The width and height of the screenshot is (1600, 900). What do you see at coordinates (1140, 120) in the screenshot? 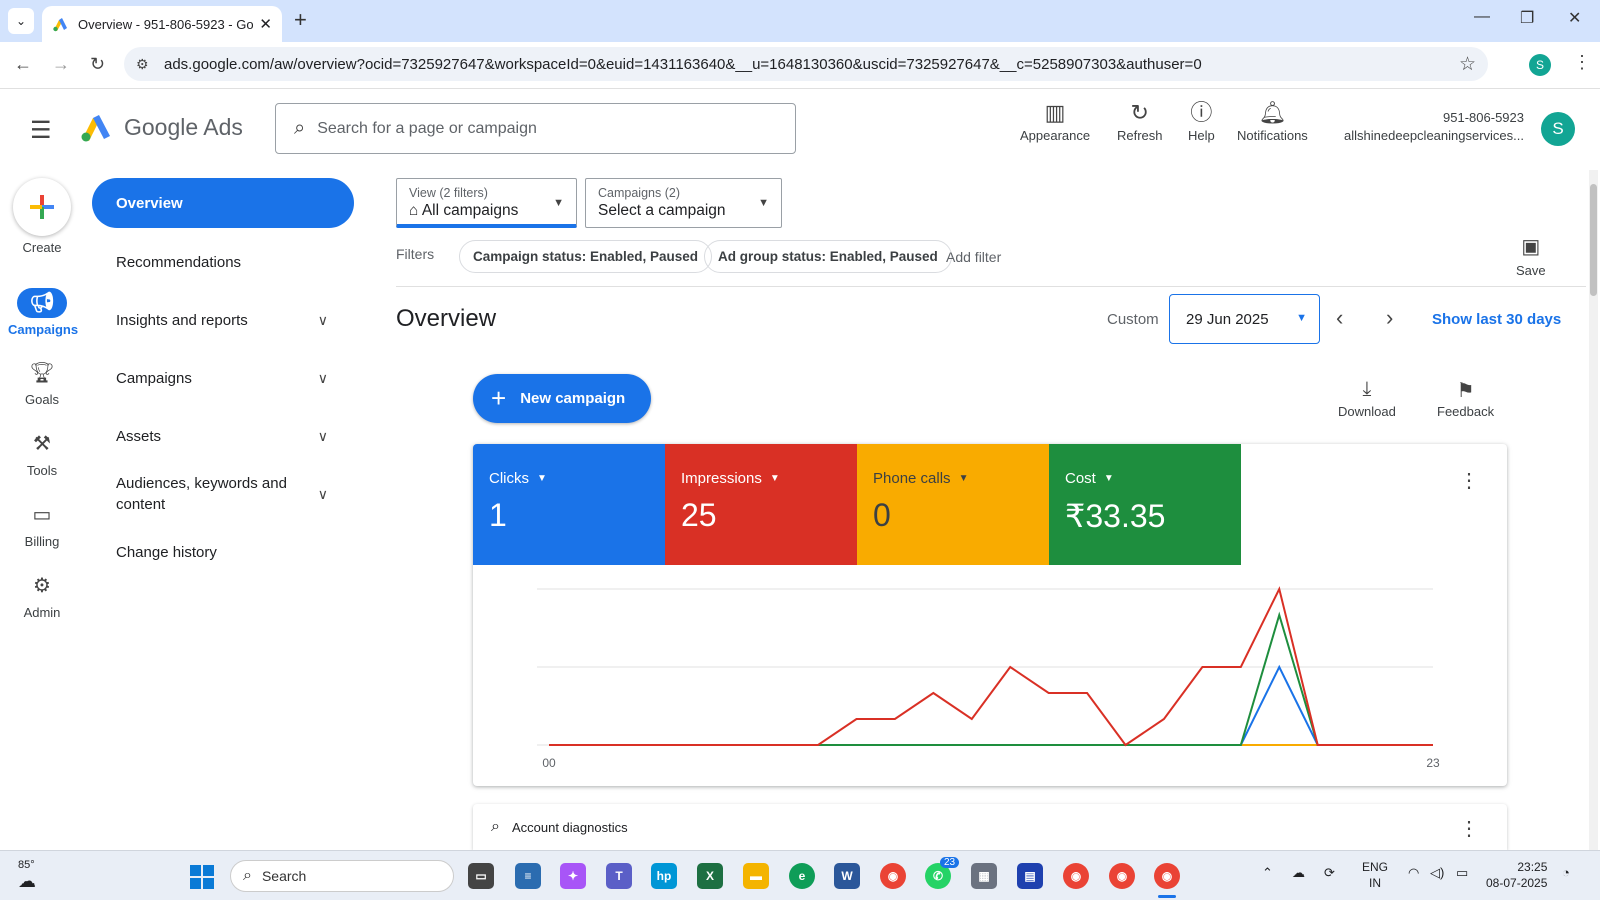
I see `refresh-button: ↻ Refresh` at bounding box center [1140, 120].